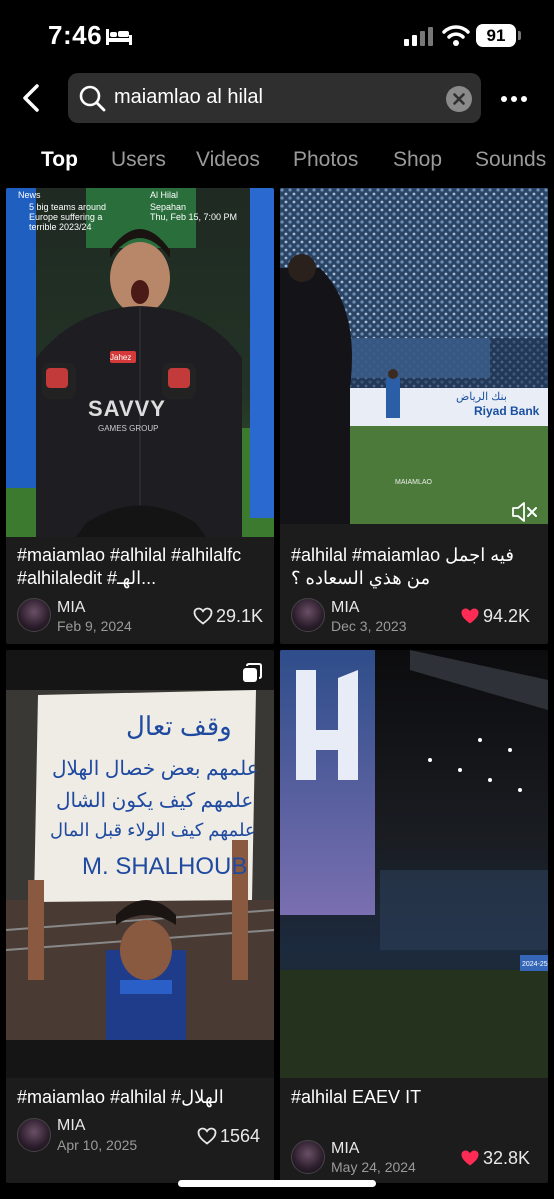 The width and height of the screenshot is (554, 1199). I want to click on cellular-signal-icon, so click(418, 36).